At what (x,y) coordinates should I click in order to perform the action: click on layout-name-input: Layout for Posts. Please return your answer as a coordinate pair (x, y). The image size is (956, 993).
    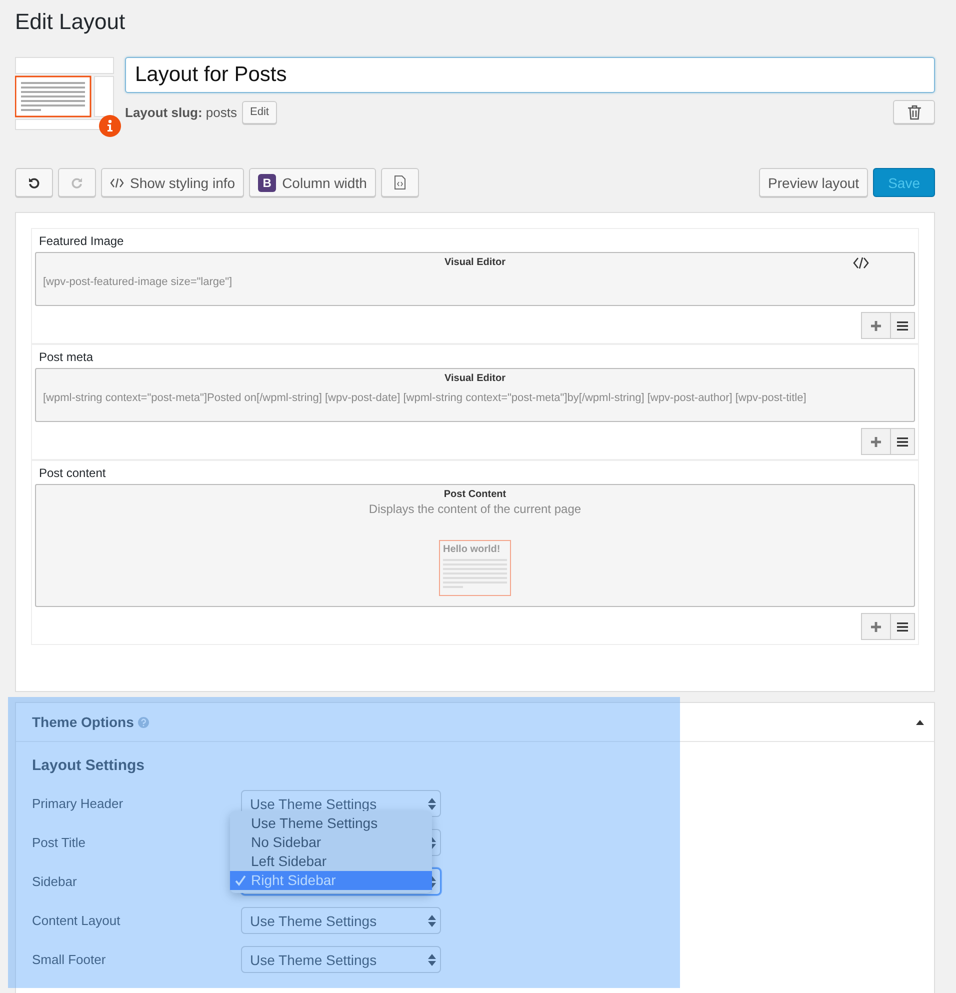
    Looking at the image, I should click on (530, 75).